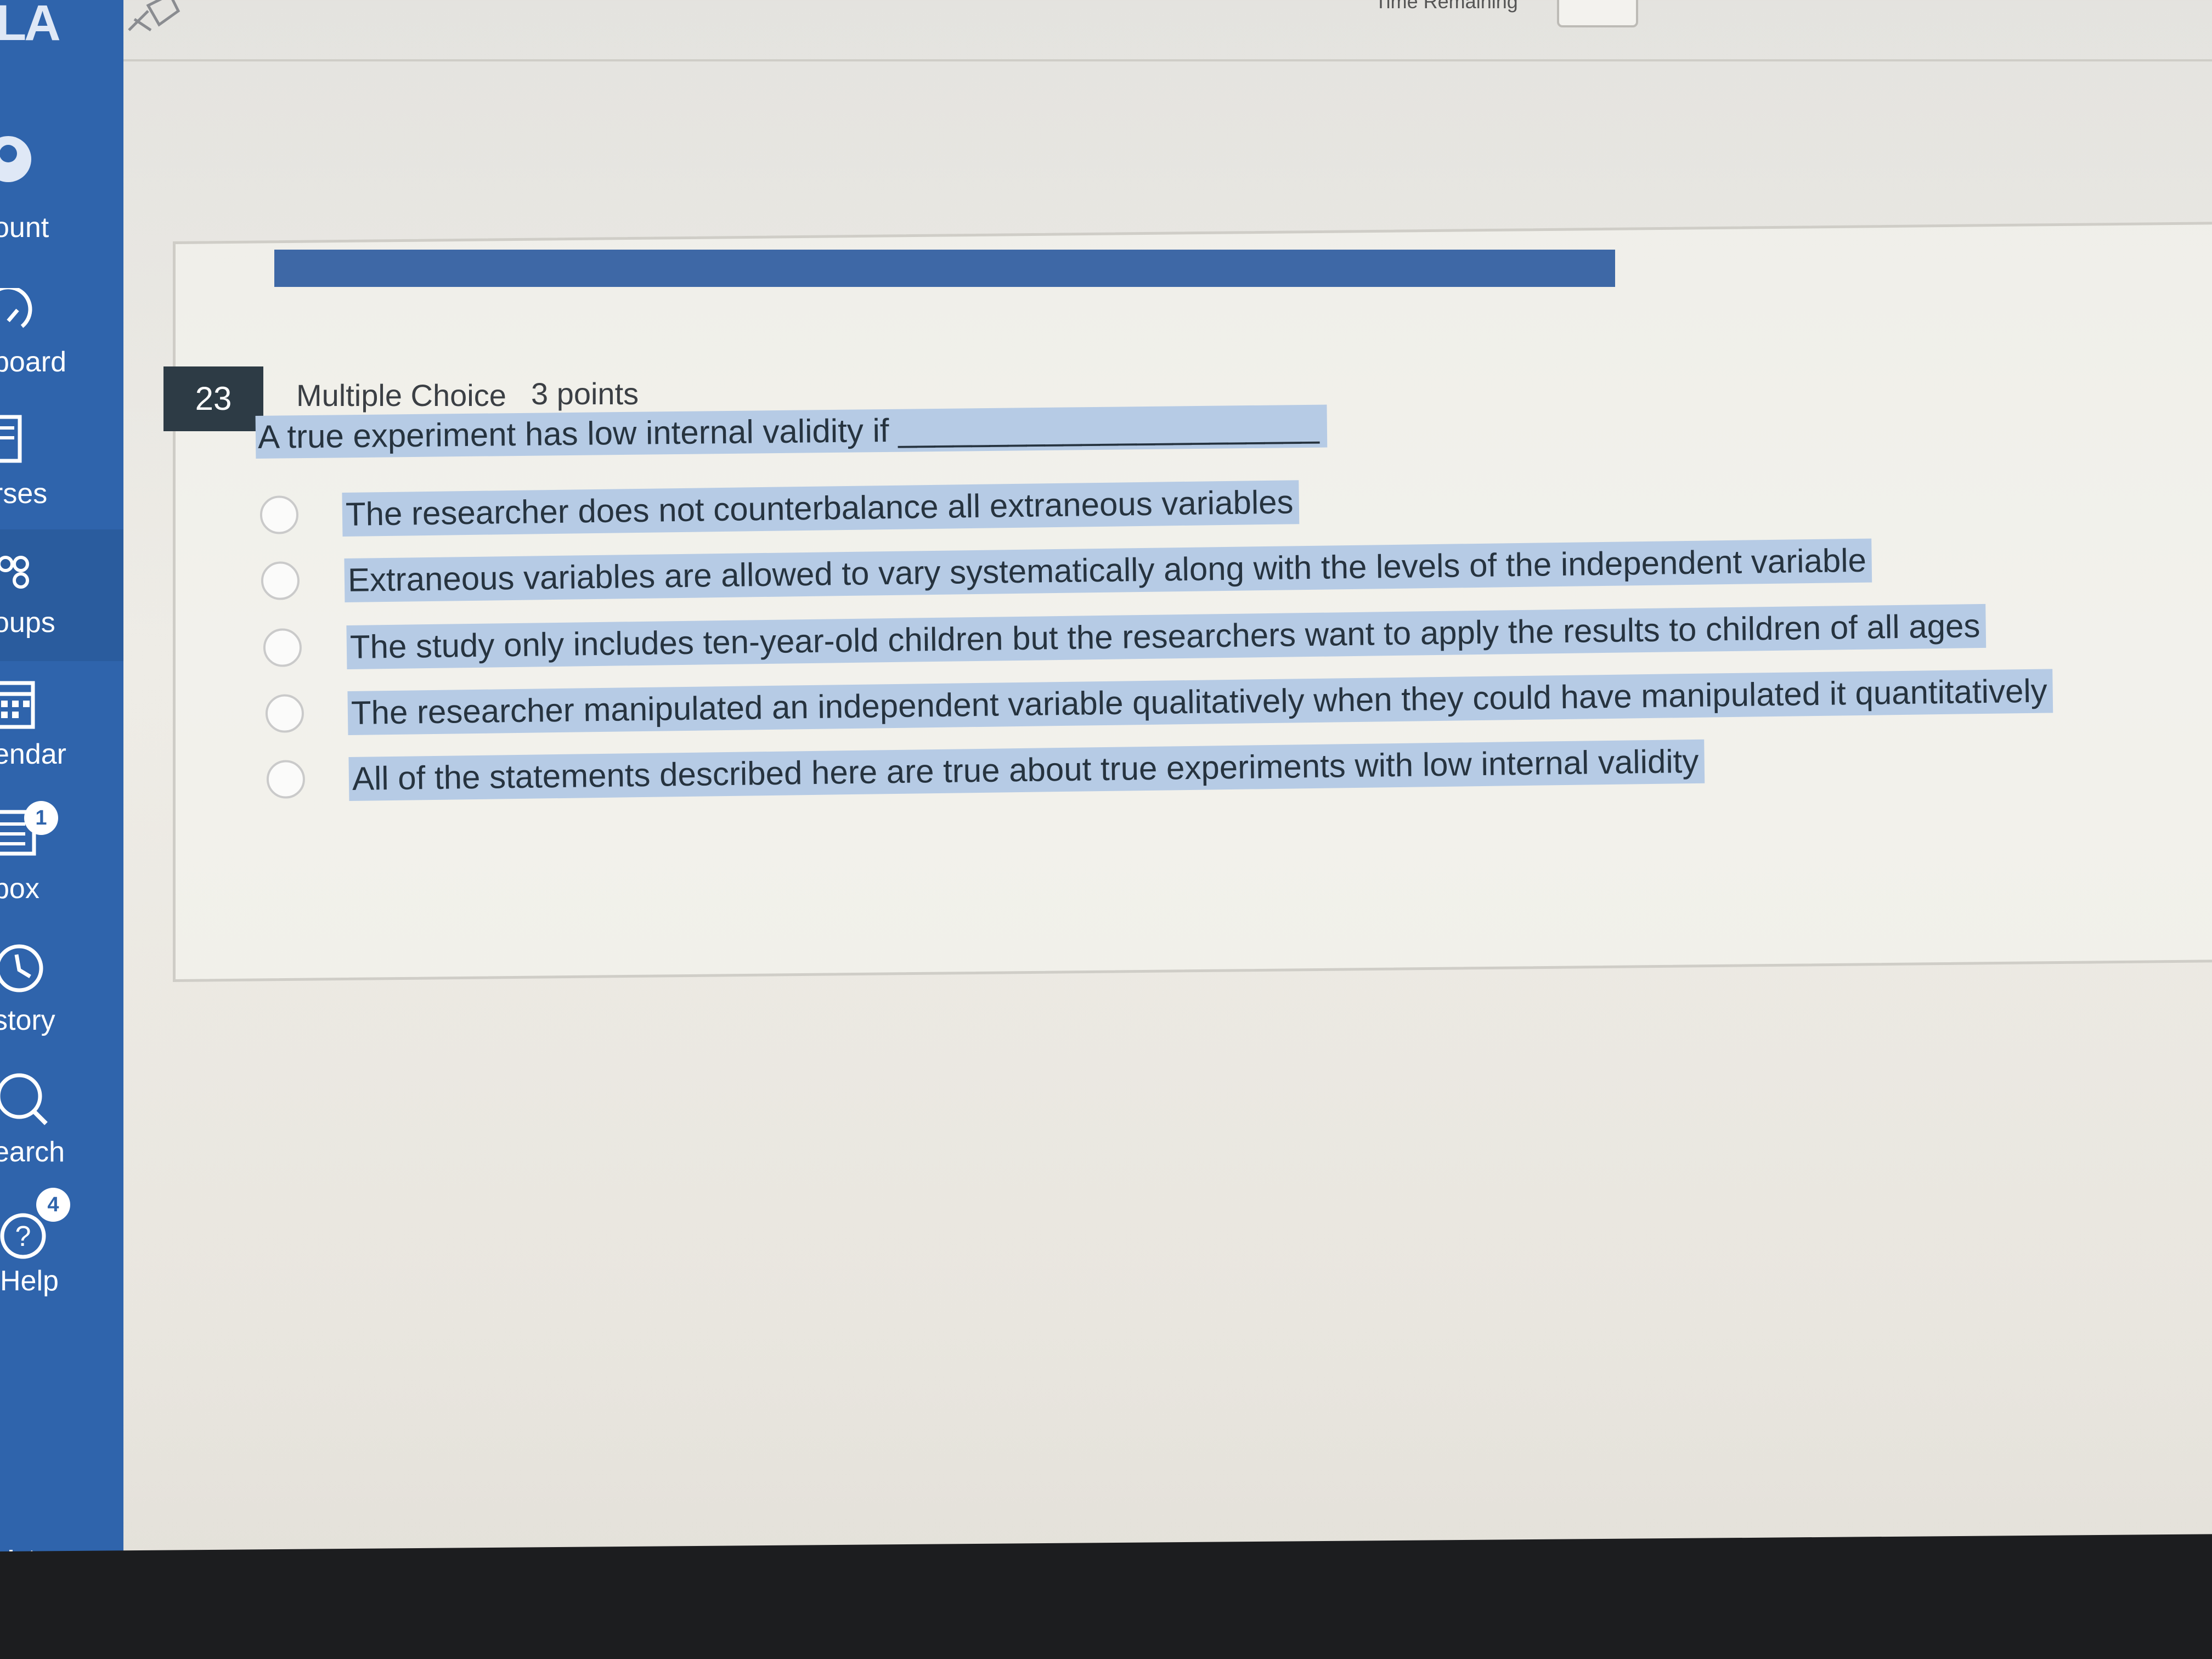 Image resolution: width=2212 pixels, height=1659 pixels. Describe the element at coordinates (30, 316) in the screenshot. I see `dashboard-icon` at that location.